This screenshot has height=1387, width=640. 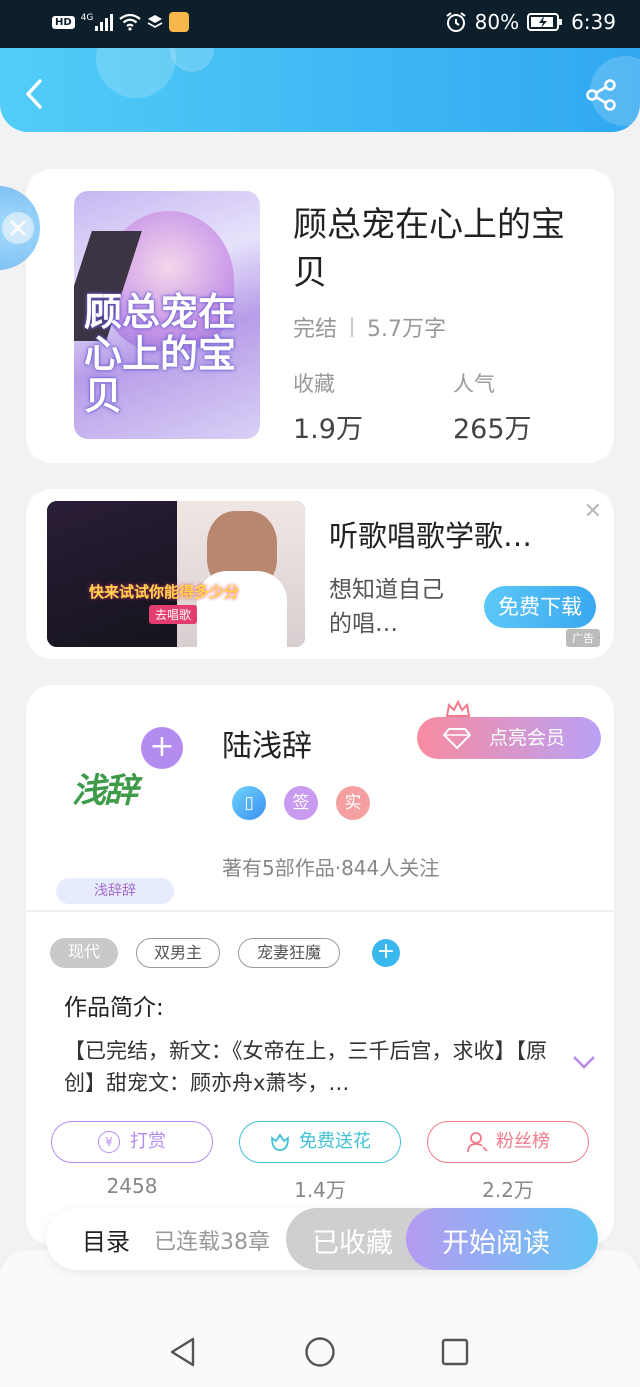 What do you see at coordinates (176, 574) in the screenshot?
I see `ad-image: 快来试试你能得多少分 去唱歌` at bounding box center [176, 574].